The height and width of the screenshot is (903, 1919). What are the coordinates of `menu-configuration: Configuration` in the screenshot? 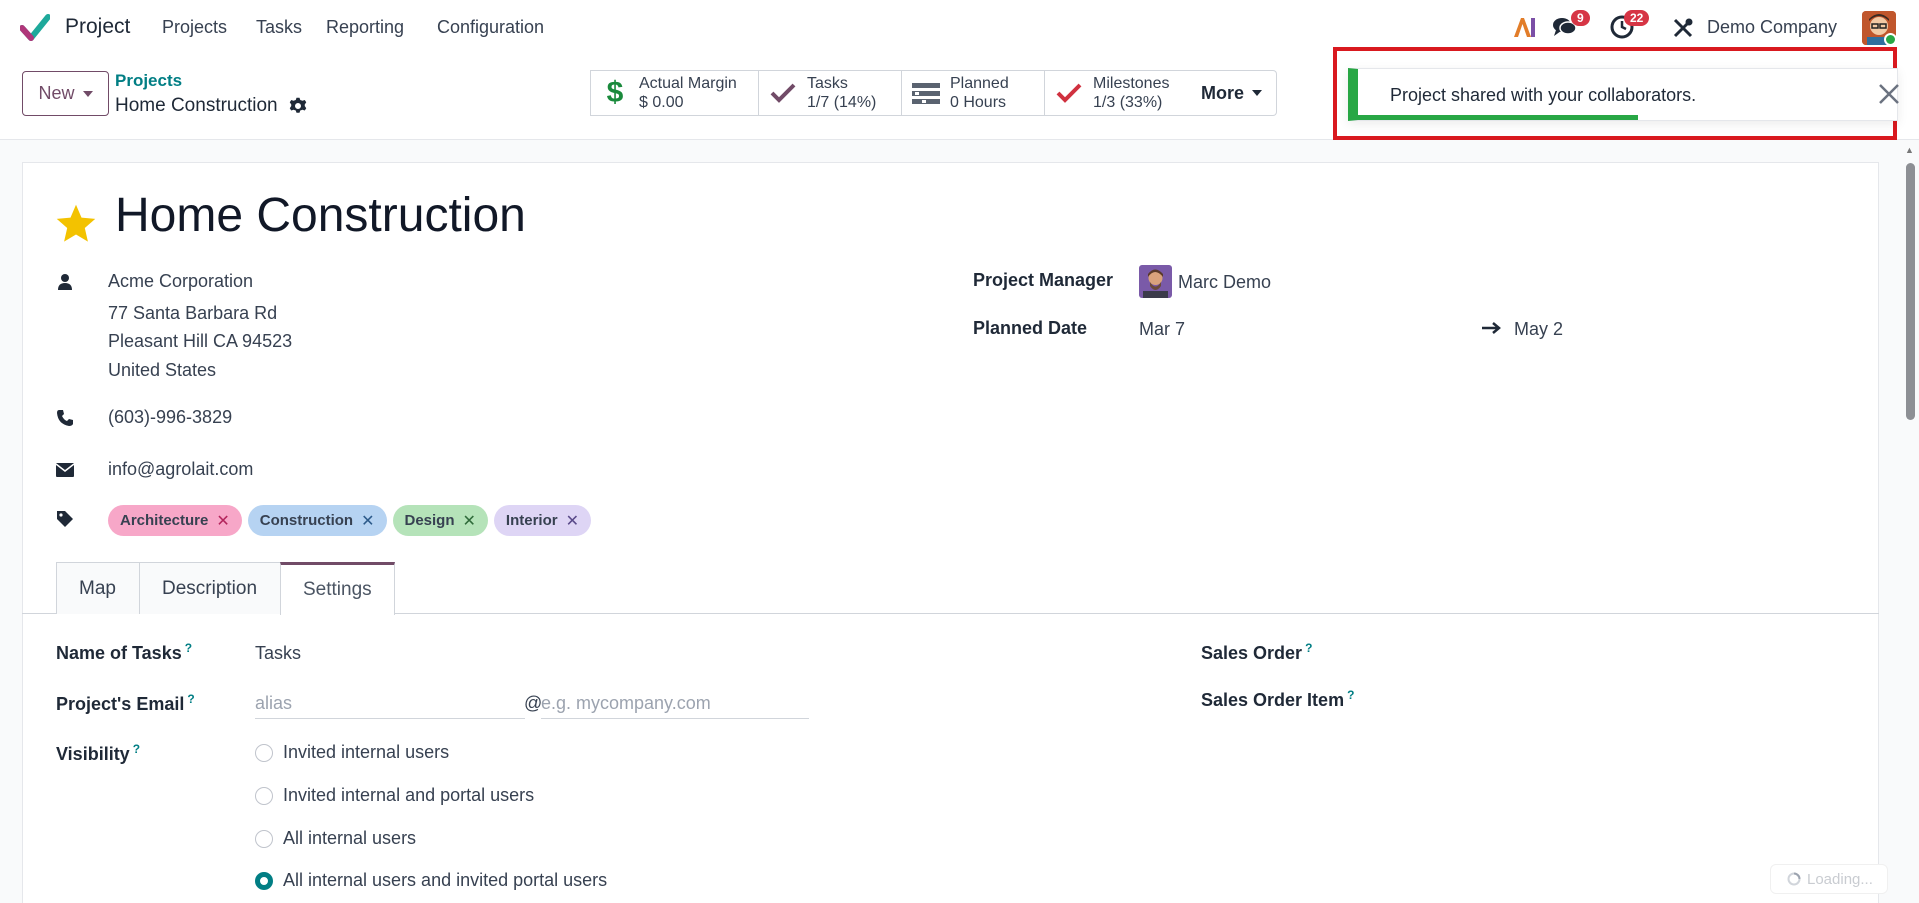 It's located at (490, 27).